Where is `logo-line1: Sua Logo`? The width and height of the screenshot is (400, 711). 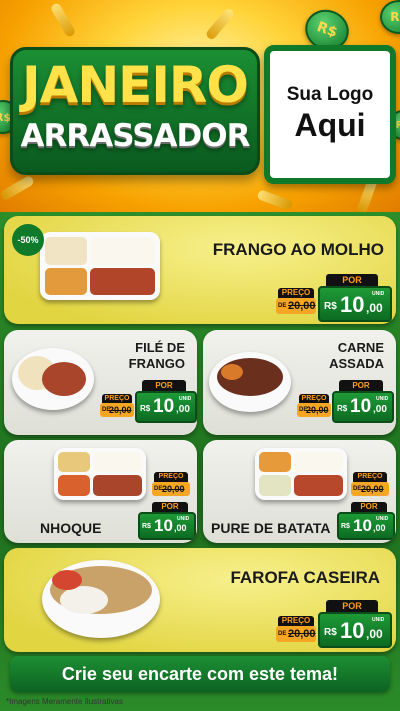 logo-line1: Sua Logo is located at coordinates (330, 94).